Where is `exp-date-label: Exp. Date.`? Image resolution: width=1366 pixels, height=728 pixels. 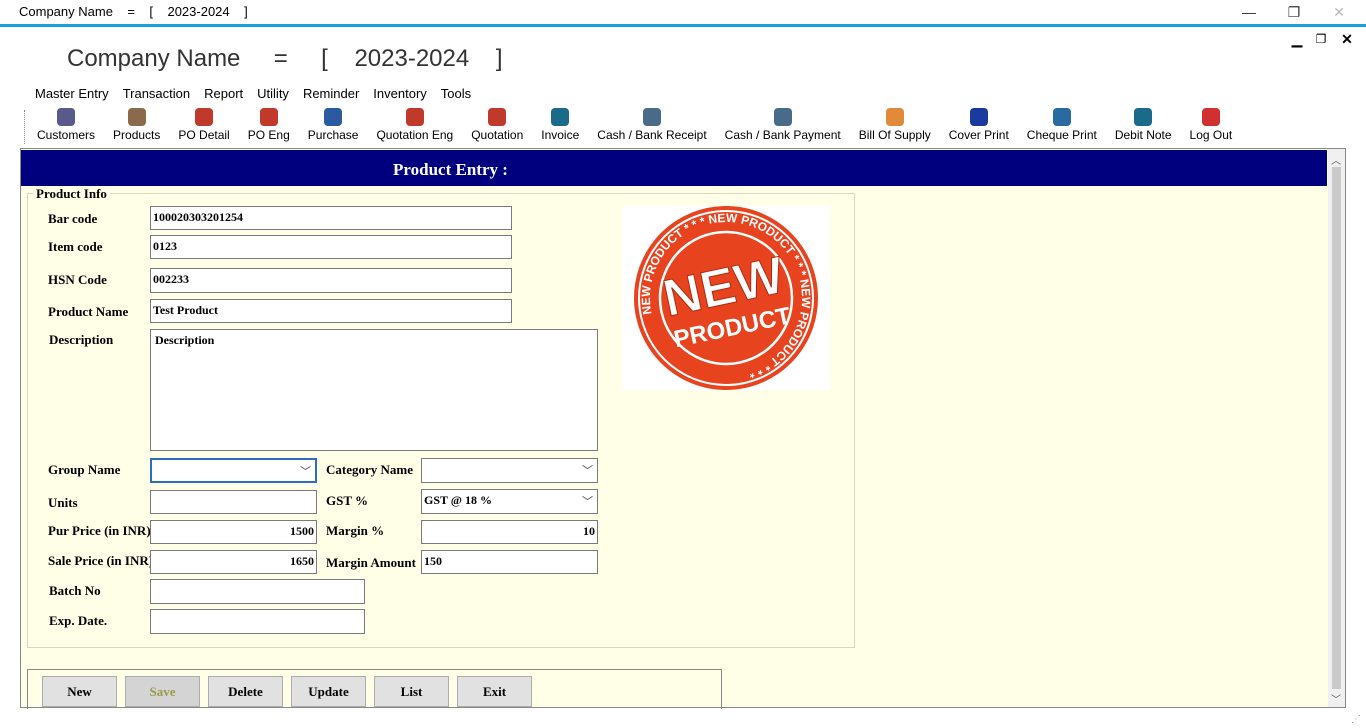
exp-date-label: Exp. Date. is located at coordinates (78, 620).